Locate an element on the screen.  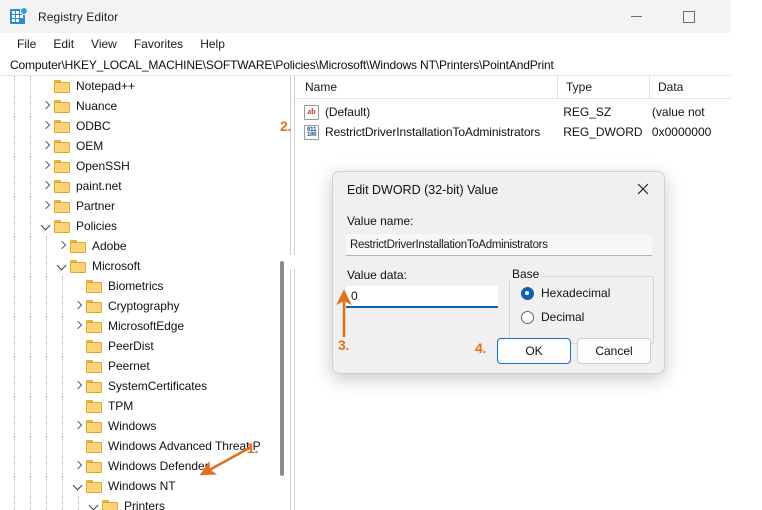
tree-item-openssh: OpenSSH is located at coordinates (138, 166).